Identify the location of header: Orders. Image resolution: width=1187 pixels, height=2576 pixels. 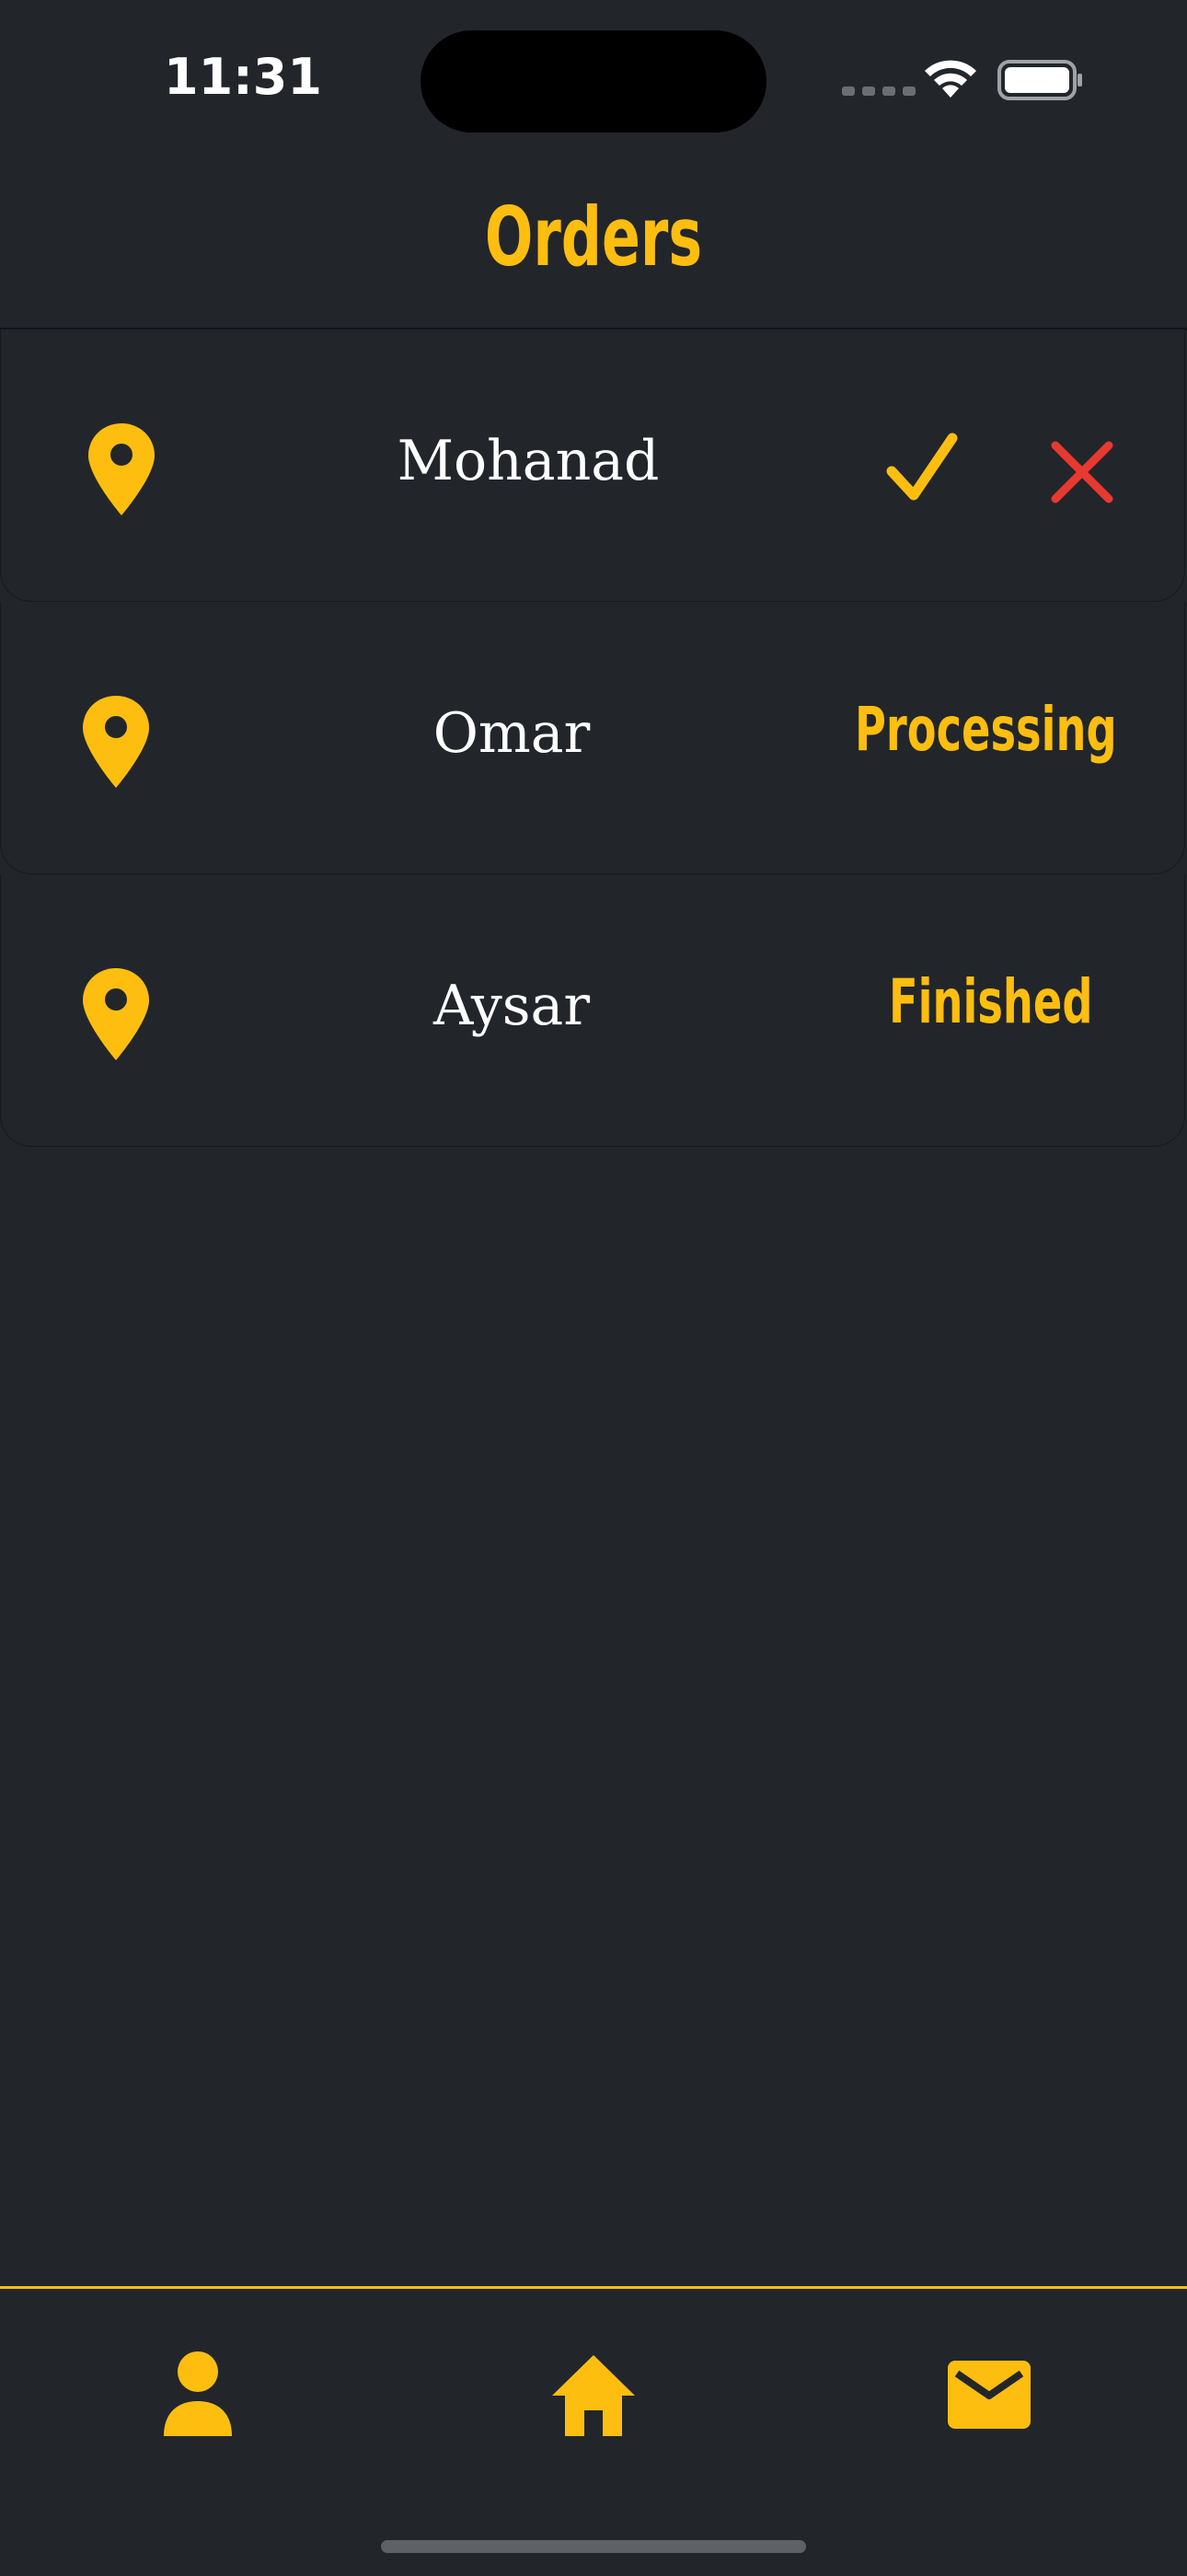
(593, 243).